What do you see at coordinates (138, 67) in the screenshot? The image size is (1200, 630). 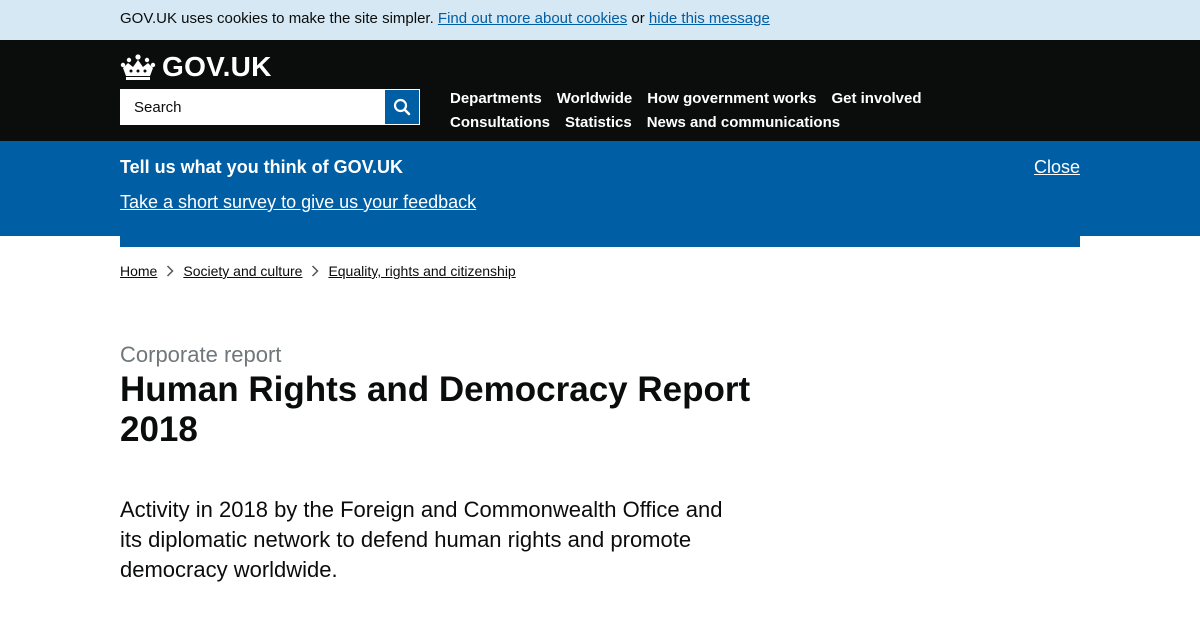 I see `crown-icon` at bounding box center [138, 67].